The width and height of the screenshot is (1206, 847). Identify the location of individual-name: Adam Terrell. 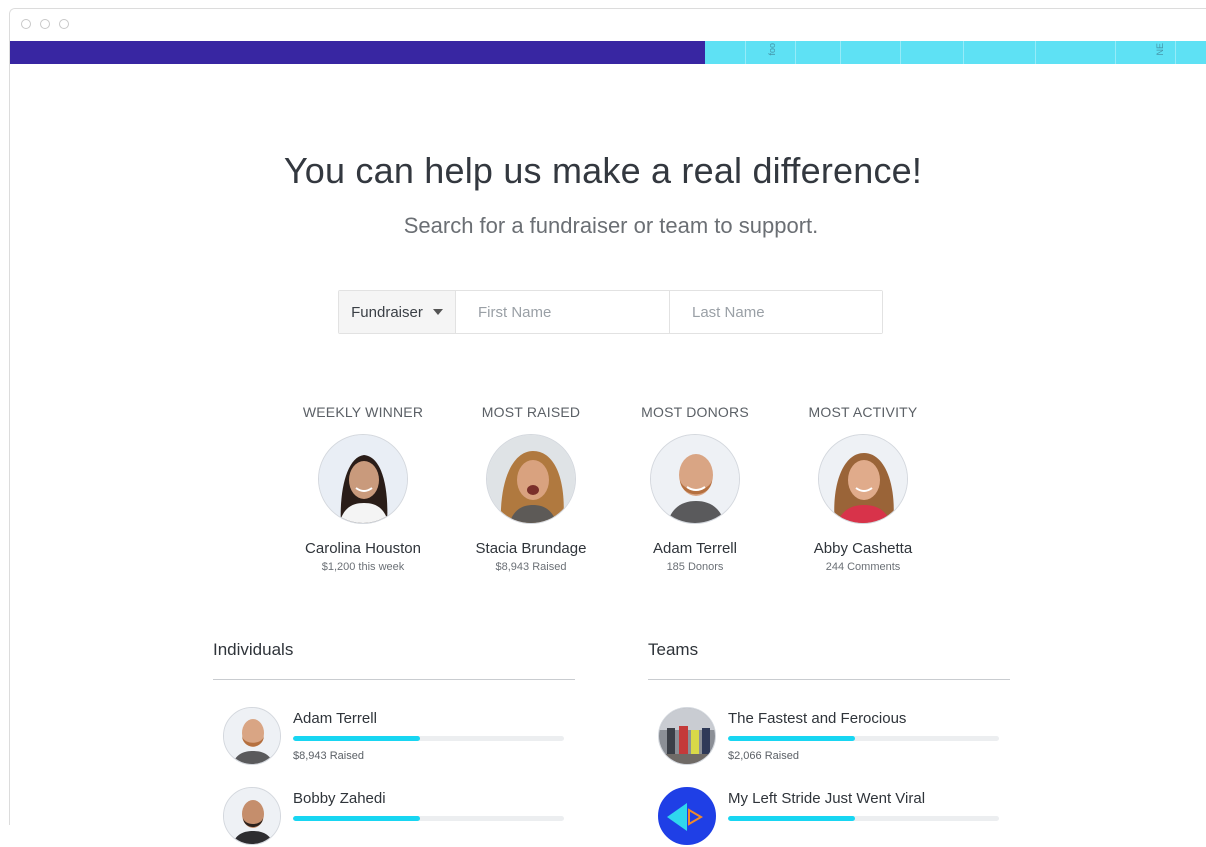
(335, 718).